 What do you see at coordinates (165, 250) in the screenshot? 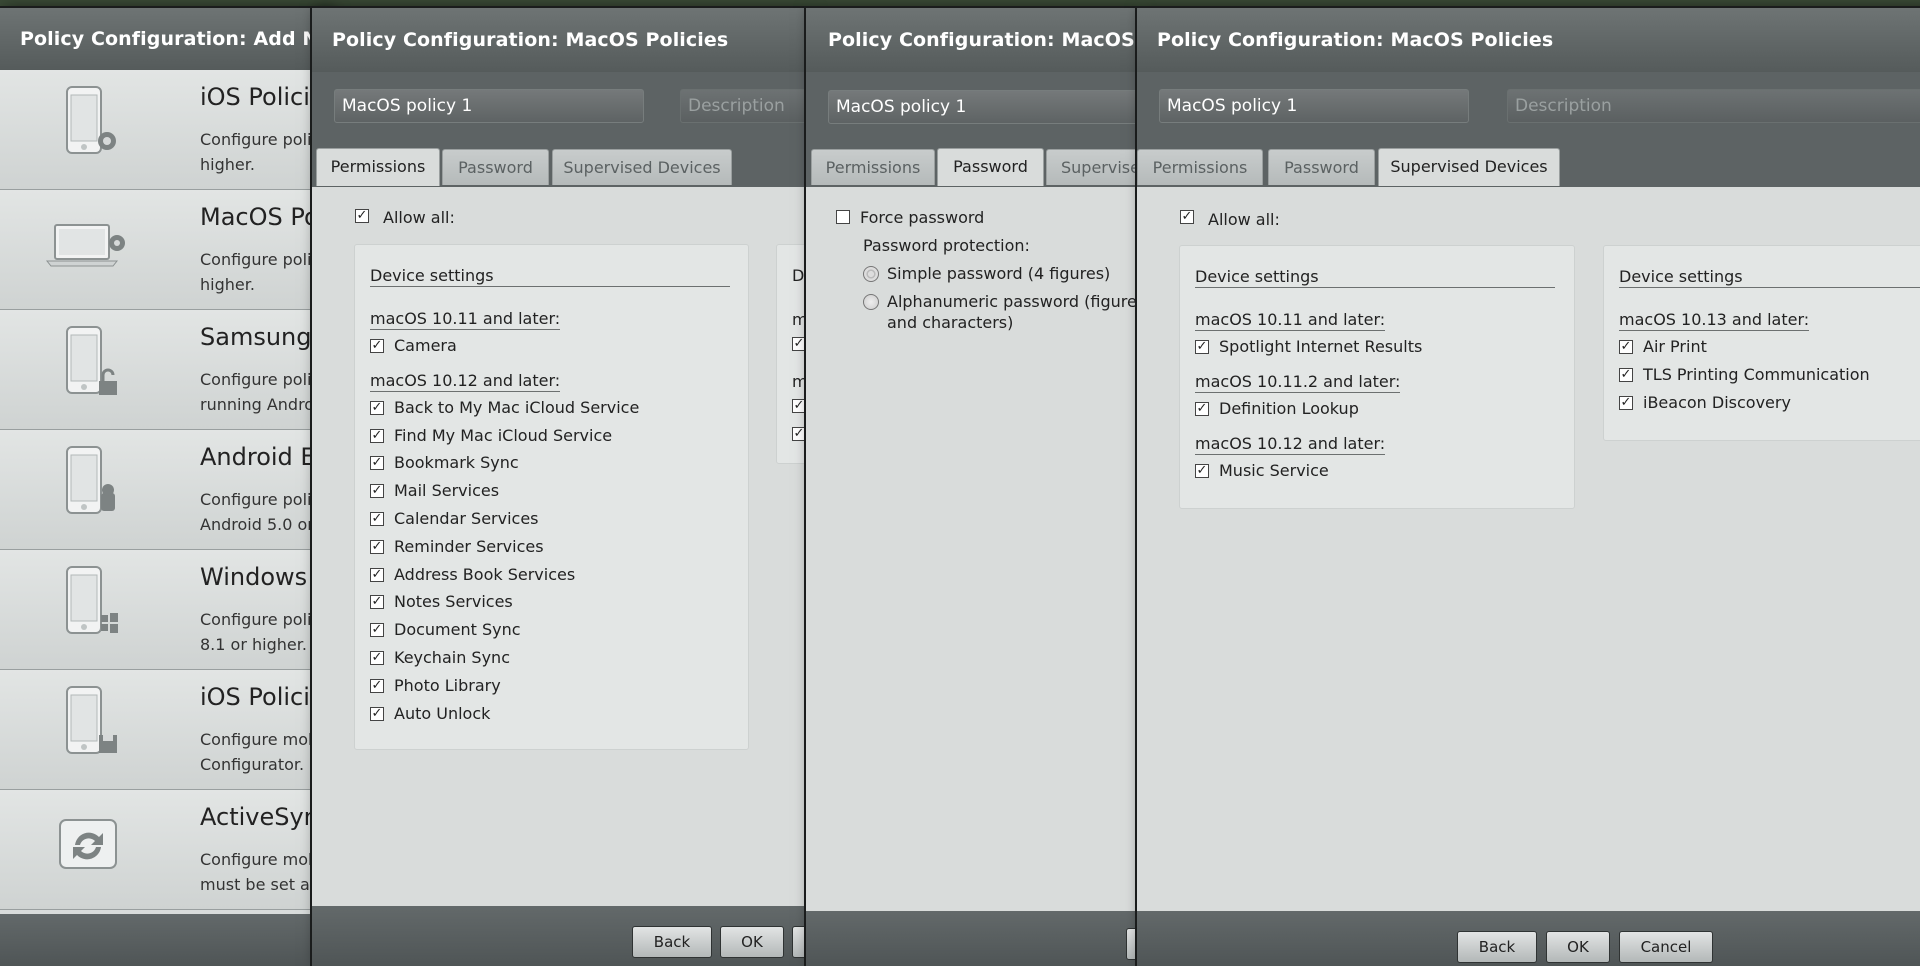
I see `list-item: MacOS Po Configure poli higher.` at bounding box center [165, 250].